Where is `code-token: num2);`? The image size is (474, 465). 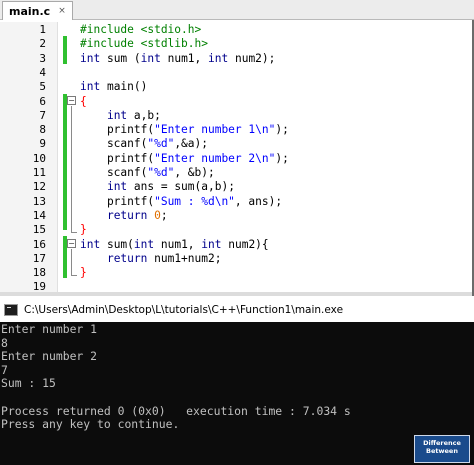 code-token: num2); is located at coordinates (252, 58).